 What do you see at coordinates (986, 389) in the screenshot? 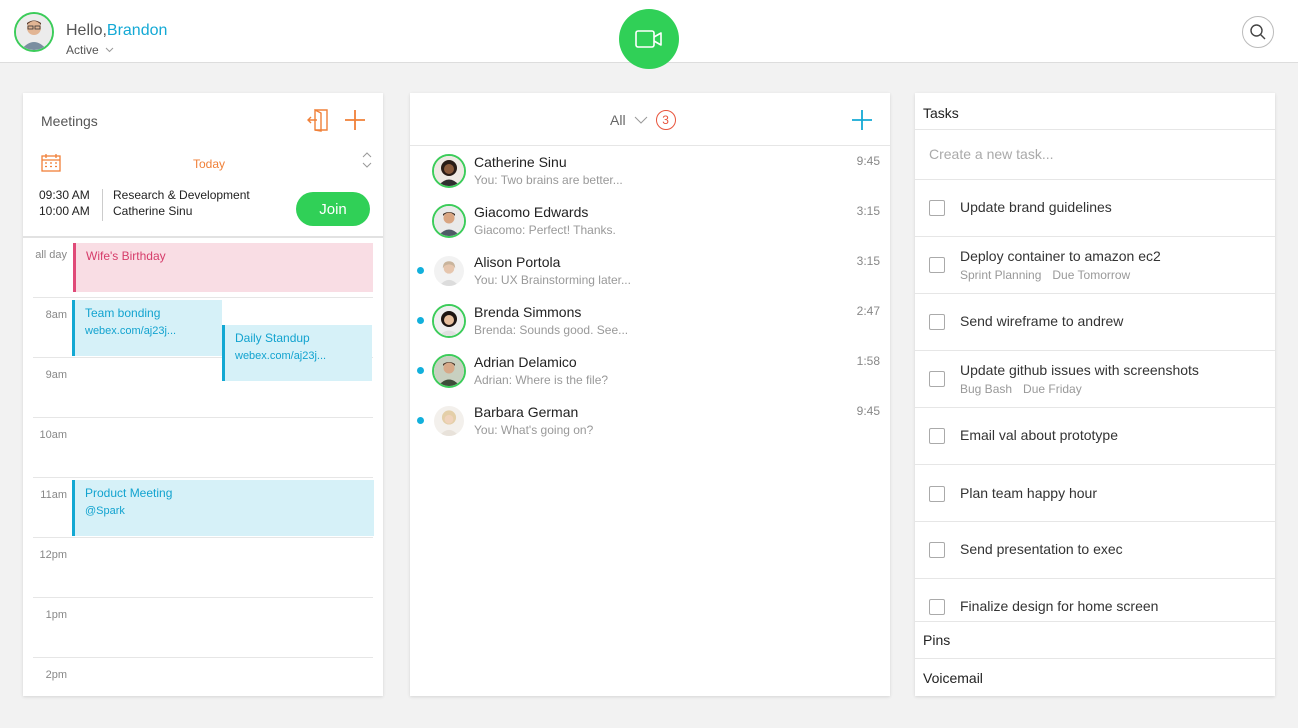
I see `task-project: Bug Bash` at bounding box center [986, 389].